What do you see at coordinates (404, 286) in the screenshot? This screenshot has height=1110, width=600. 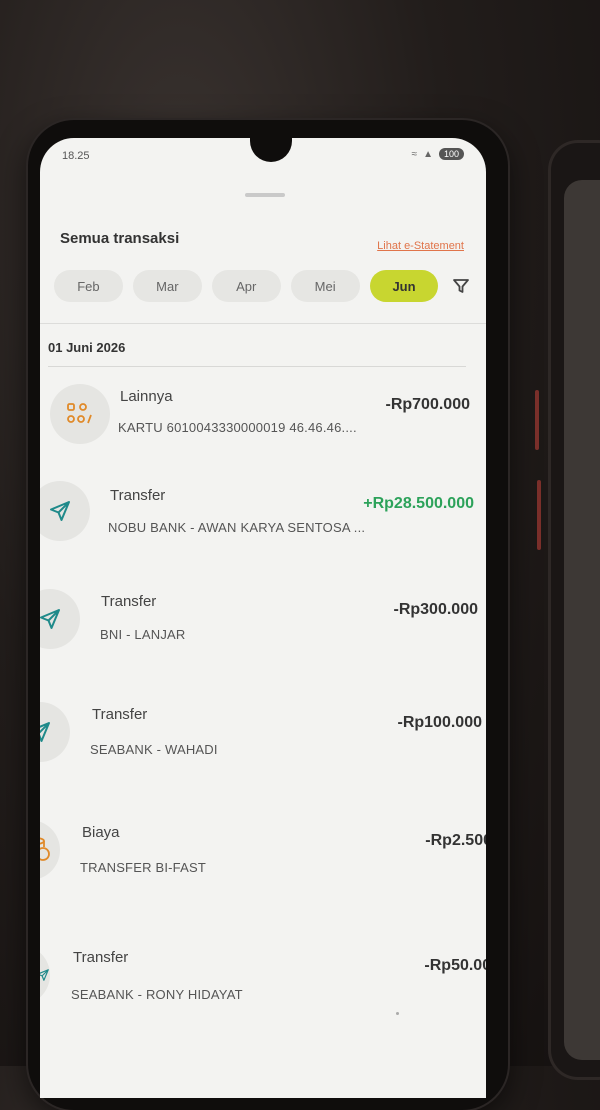 I see `month-chip-jun: Jun` at bounding box center [404, 286].